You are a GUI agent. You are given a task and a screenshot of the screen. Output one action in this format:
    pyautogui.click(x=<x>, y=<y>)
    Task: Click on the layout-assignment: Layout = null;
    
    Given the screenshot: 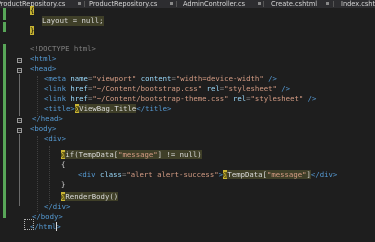 What is the action you would take?
    pyautogui.click(x=73, y=20)
    